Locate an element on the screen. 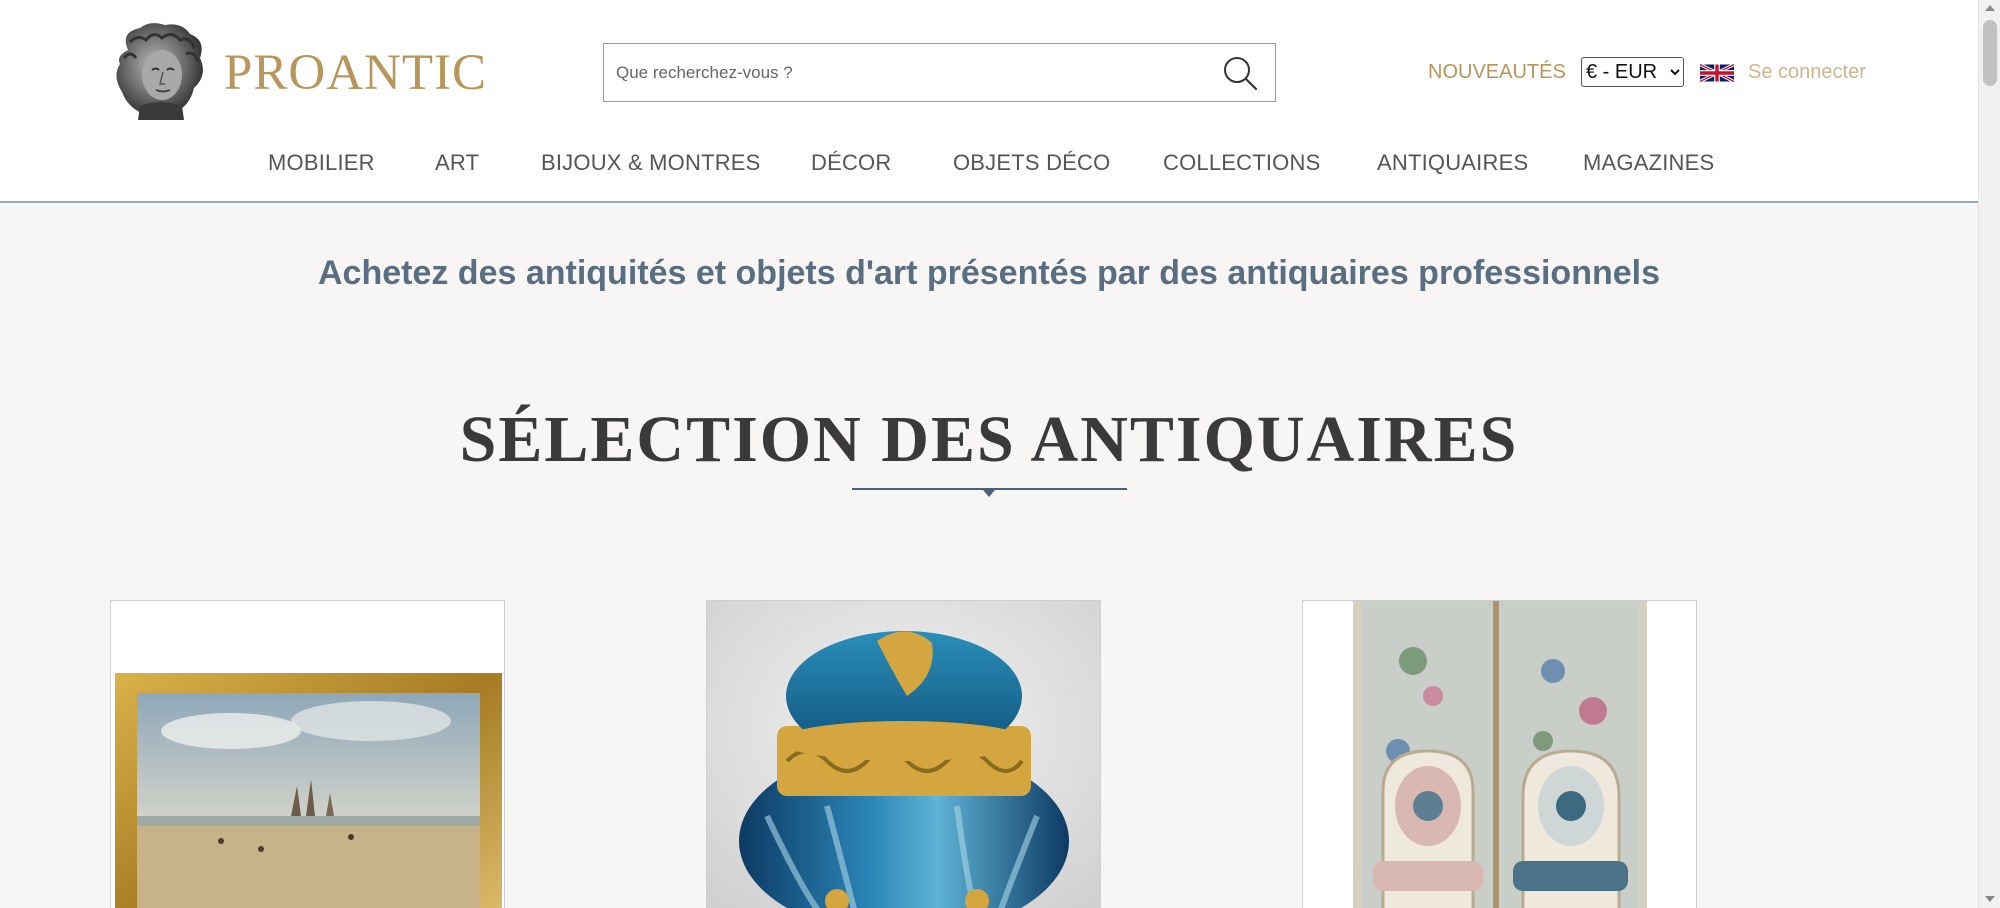 Image resolution: width=2000 pixels, height=908 pixels. nav-item-bijoux-montres: BIJOUX & MONTRES is located at coordinates (651, 163).